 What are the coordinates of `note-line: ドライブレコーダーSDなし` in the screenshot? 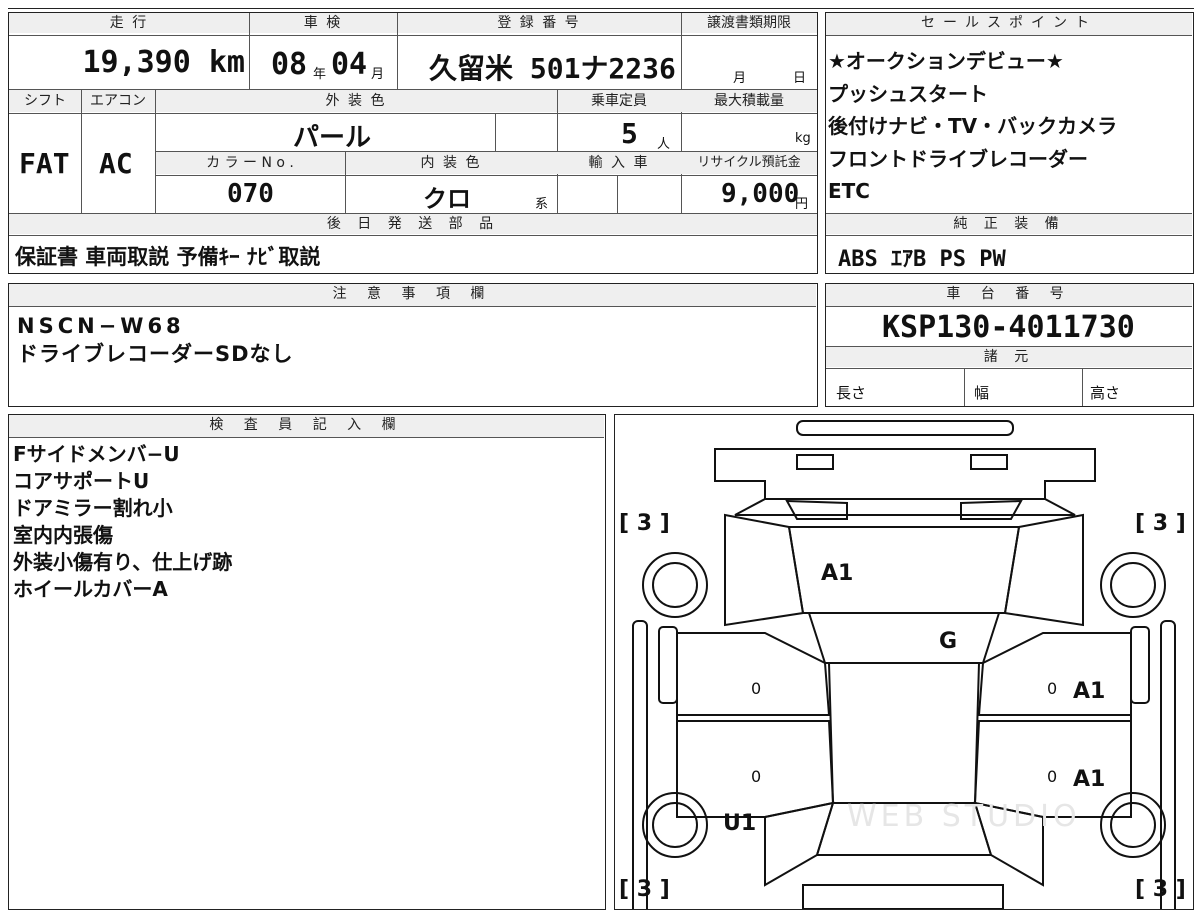 It's located at (155, 354).